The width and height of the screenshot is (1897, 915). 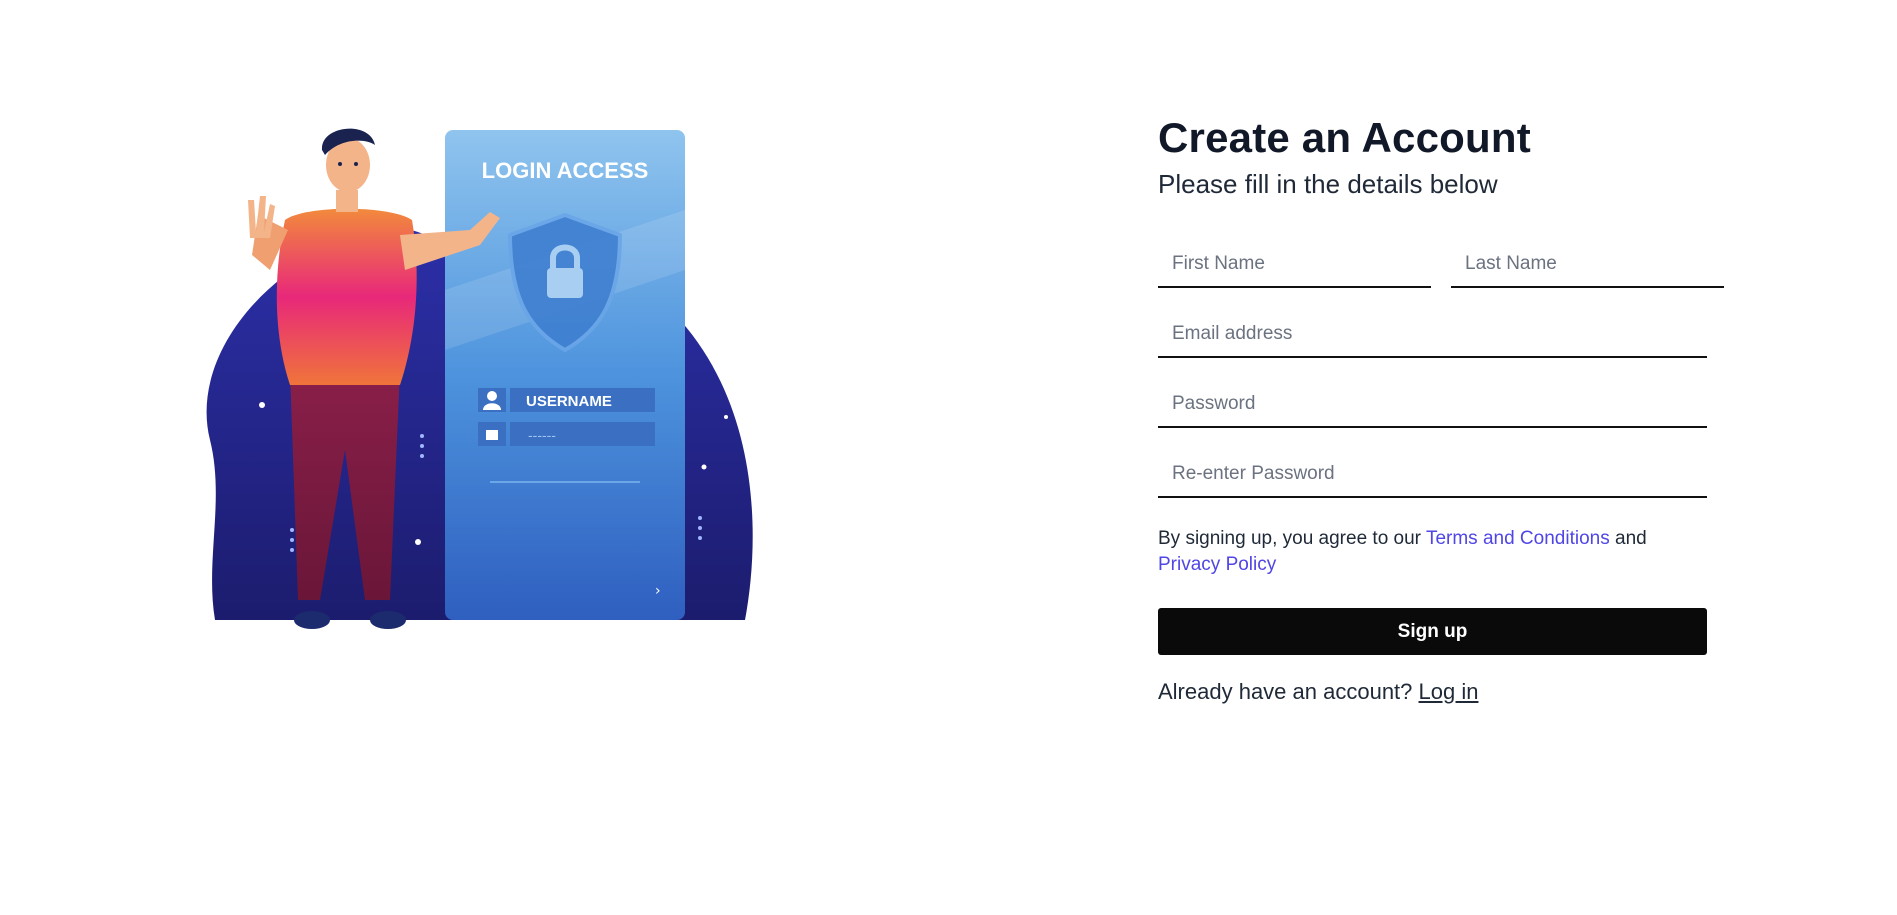 What do you see at coordinates (1628, 538) in the screenshot?
I see `terms-mid: and` at bounding box center [1628, 538].